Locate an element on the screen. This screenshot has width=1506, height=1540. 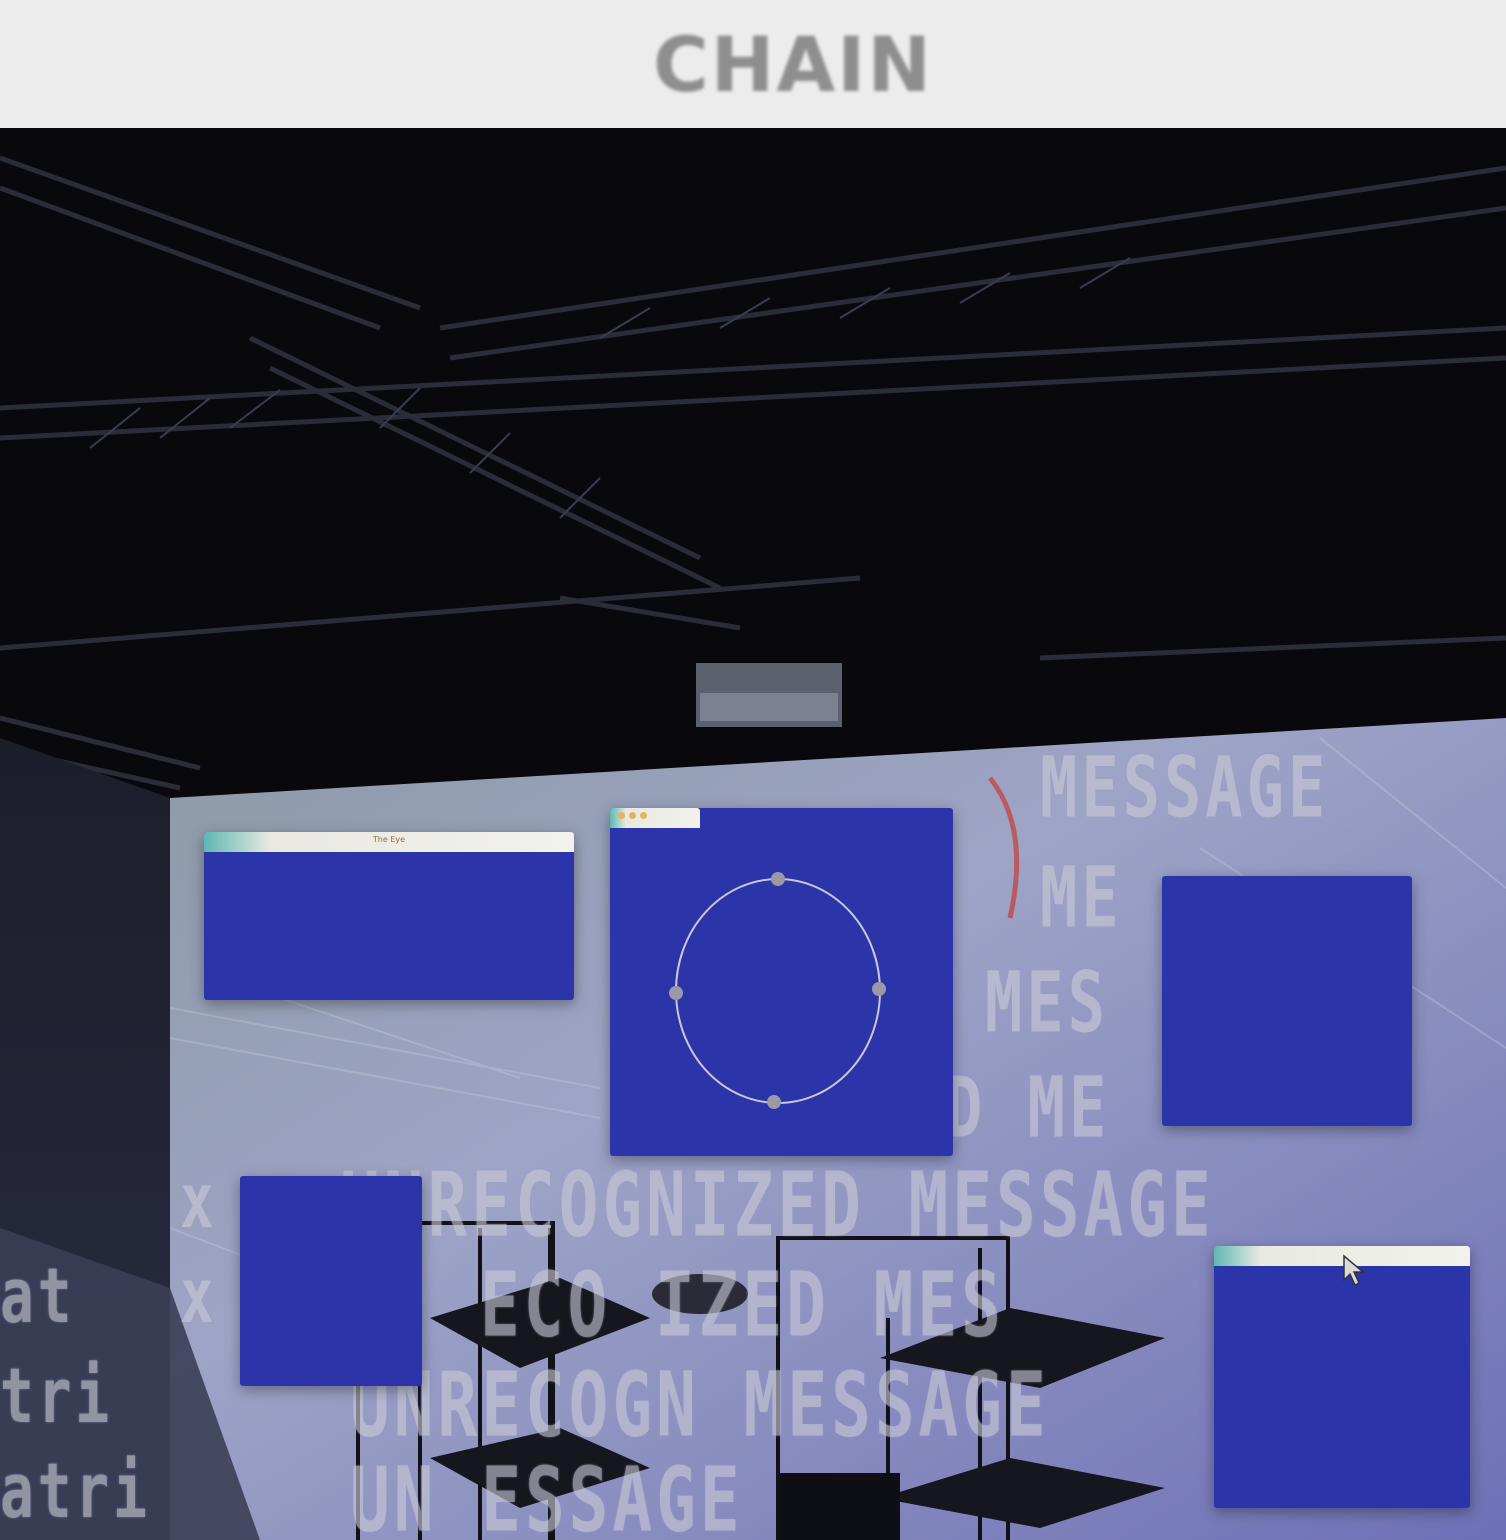
projection-fragment: at is located at coordinates (38, 1297).